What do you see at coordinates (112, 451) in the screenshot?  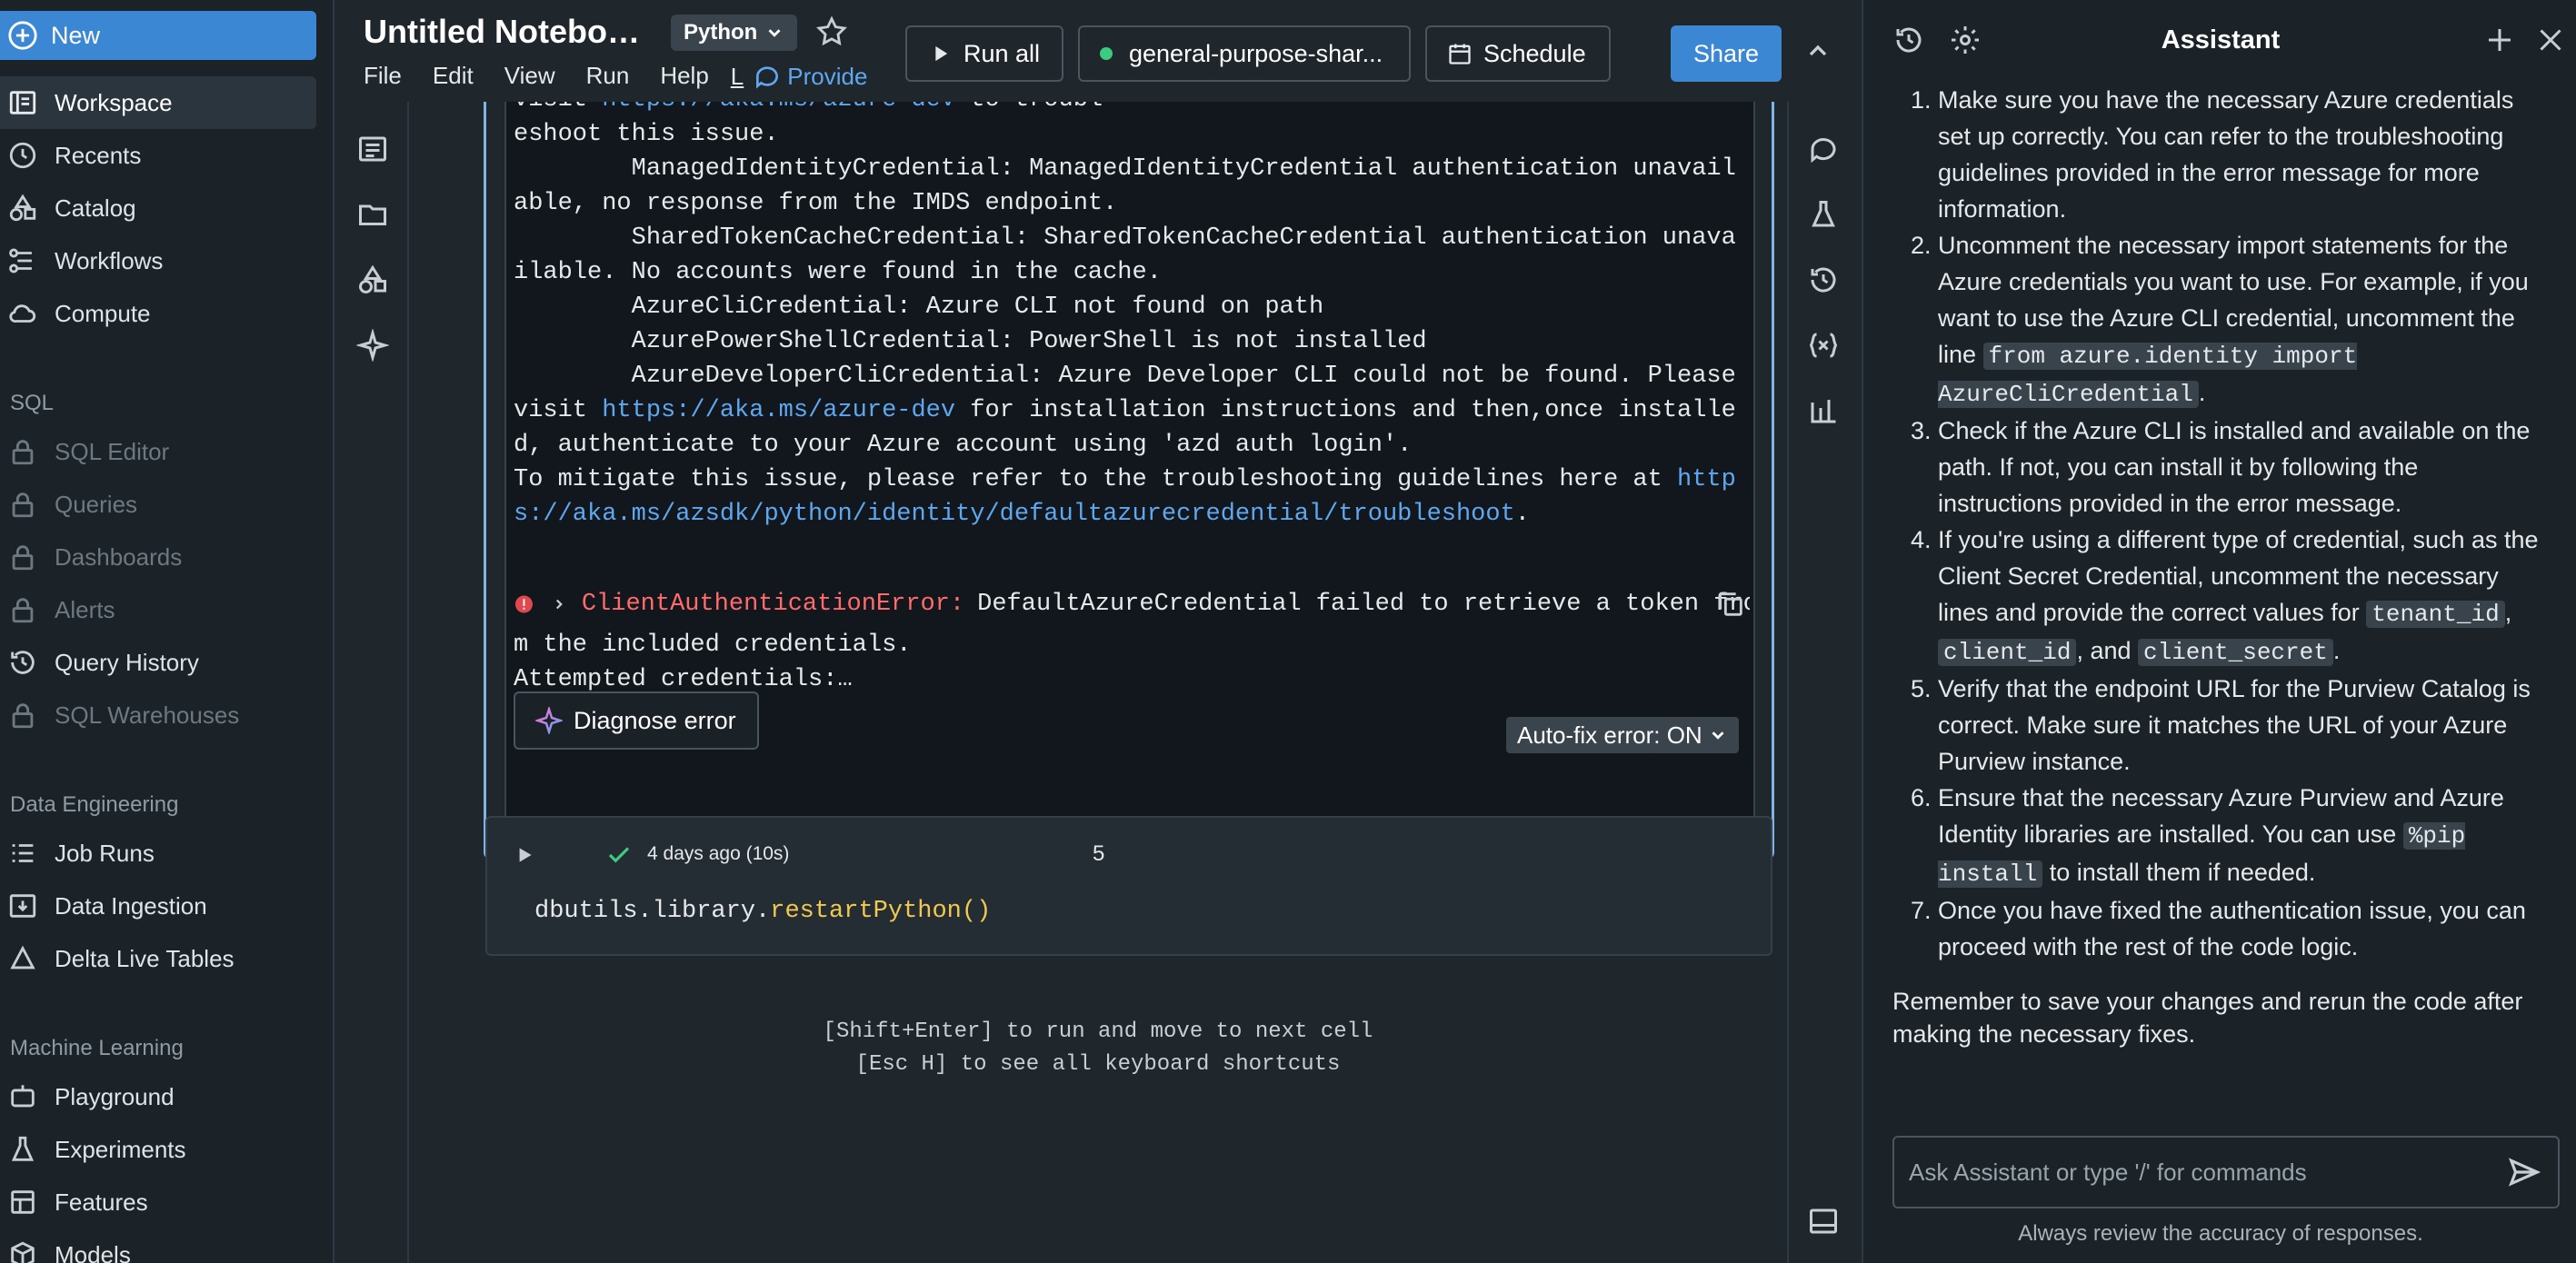 I see `sidebar-item-label: SQL Editor` at bounding box center [112, 451].